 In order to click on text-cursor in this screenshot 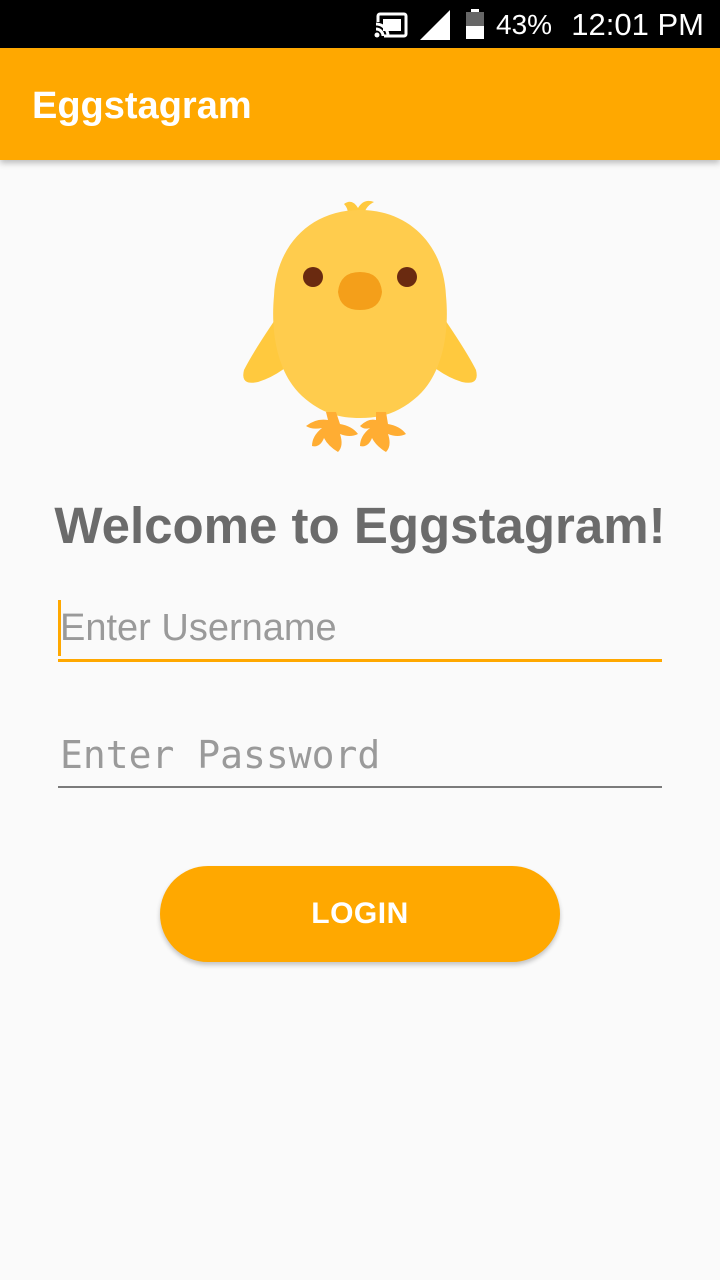, I will do `click(59, 628)`.